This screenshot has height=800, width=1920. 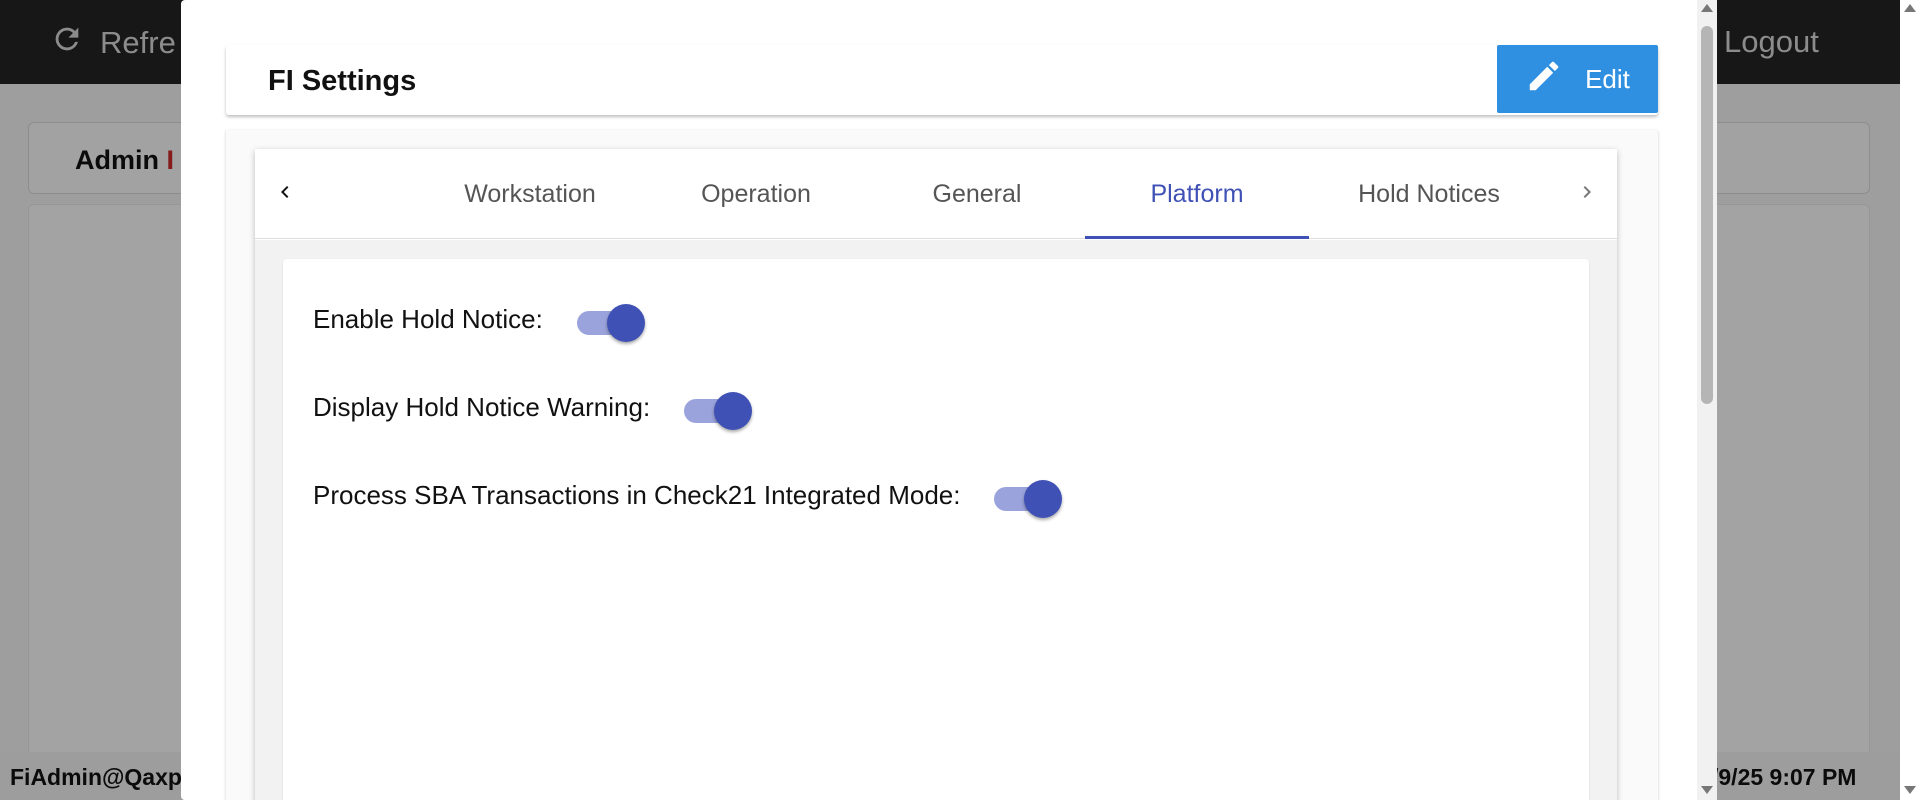 I want to click on tab-operation: Operation, so click(x=756, y=194).